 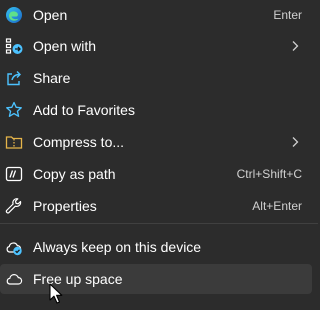 What do you see at coordinates (14, 279) in the screenshot?
I see `cloud-icon` at bounding box center [14, 279].